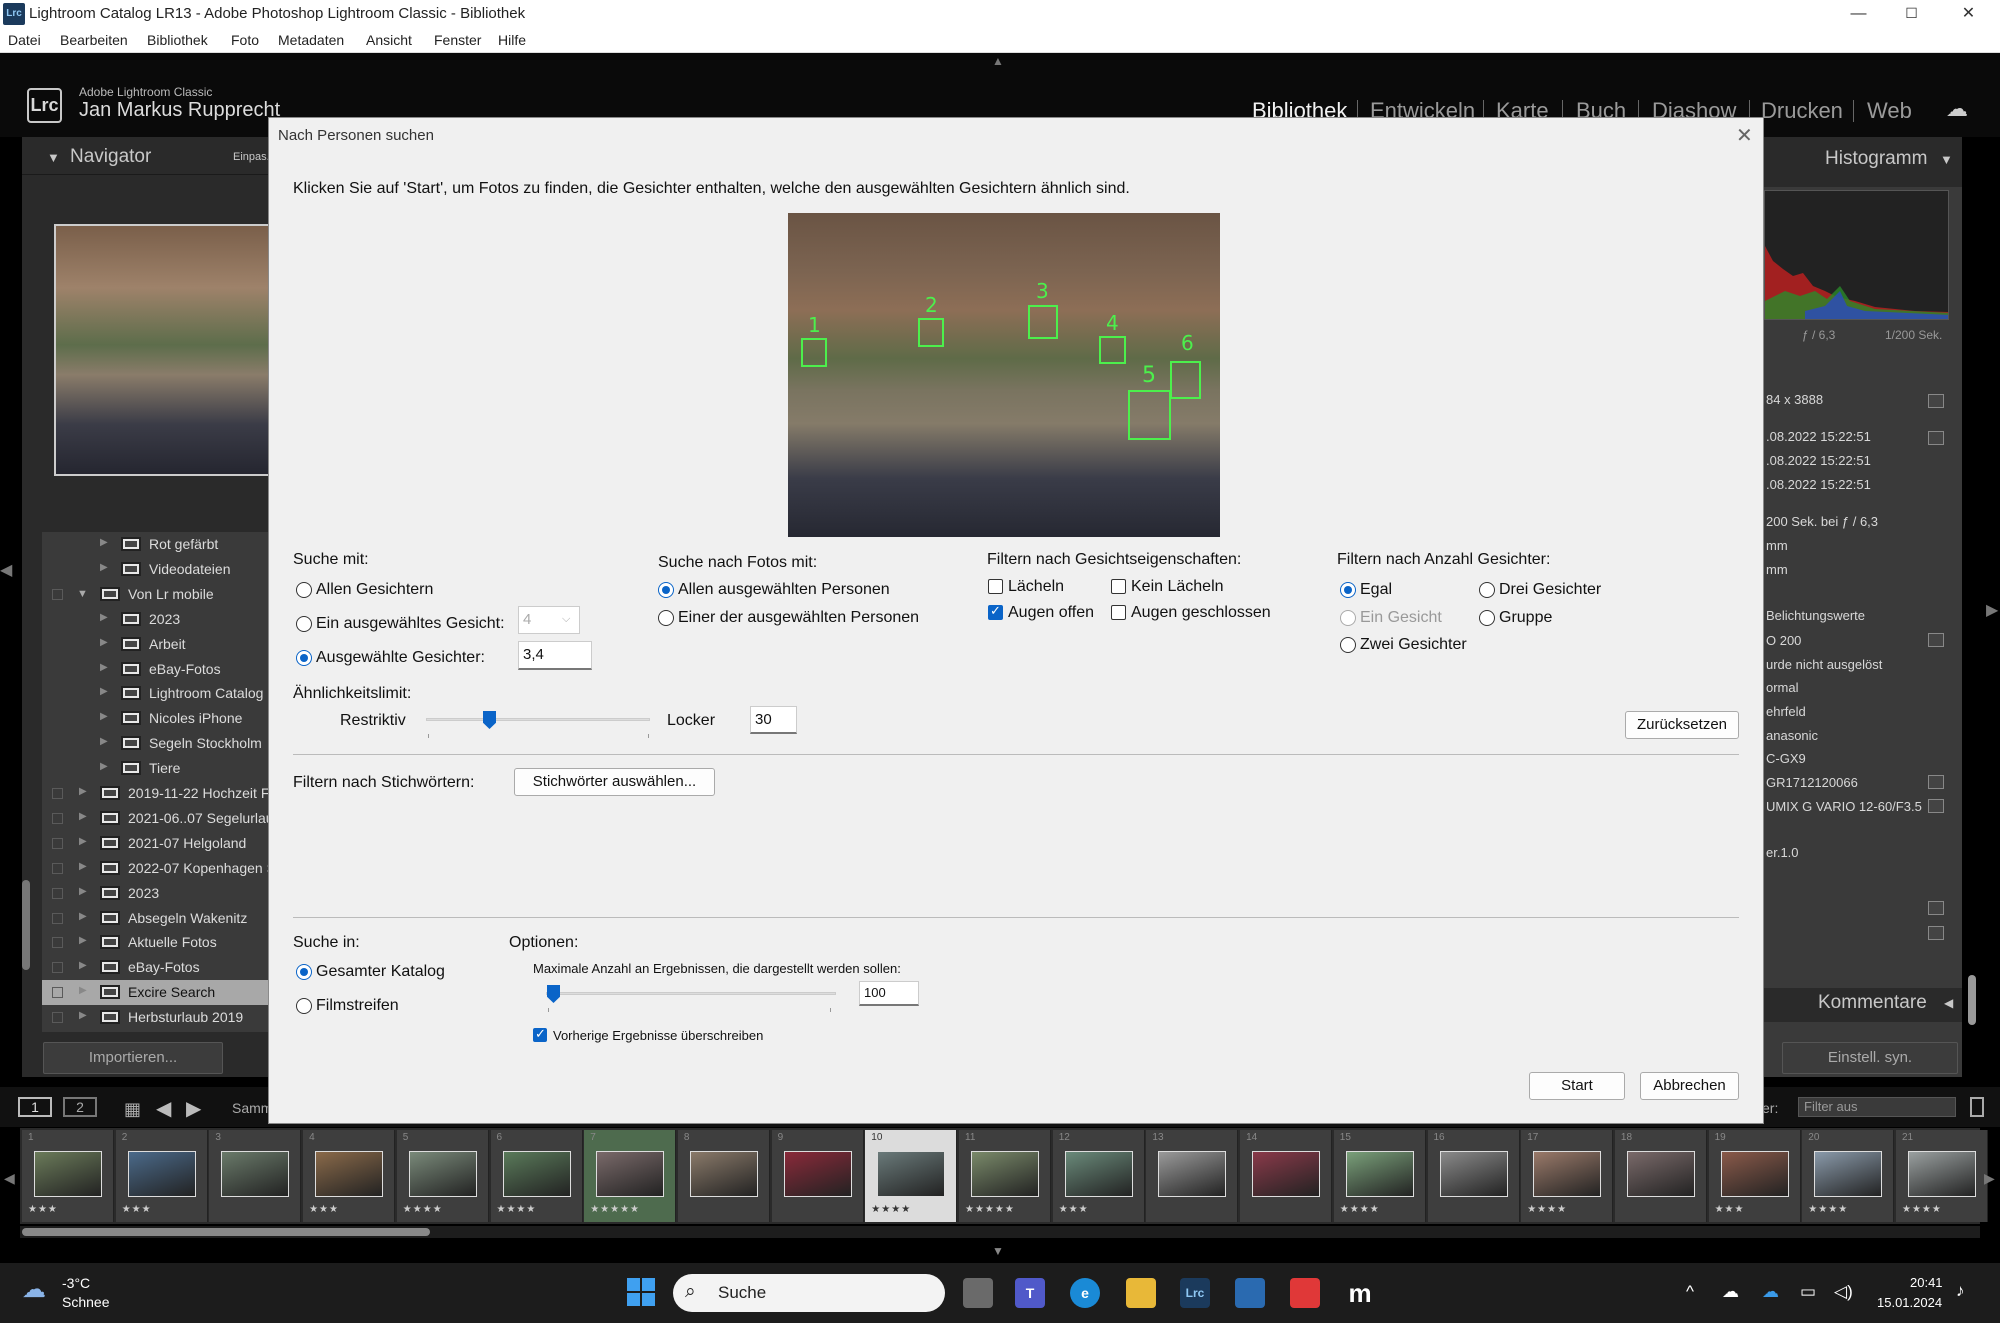 Image resolution: width=2000 pixels, height=1323 pixels. Describe the element at coordinates (1201, 613) in the screenshot. I see `checkbox-eyes-closed-label: Augen geschlossen` at that location.